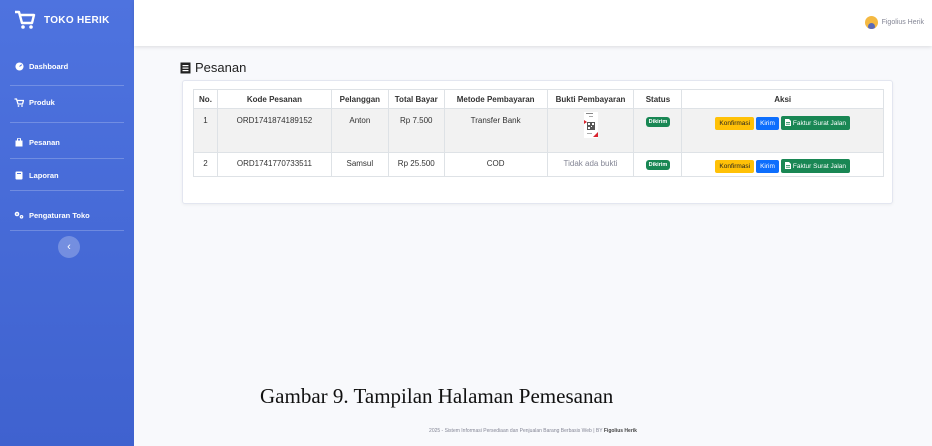 Image resolution: width=932 pixels, height=446 pixels. Describe the element at coordinates (495, 99) in the screenshot. I see `column-header: Metode Pembayaran` at that location.